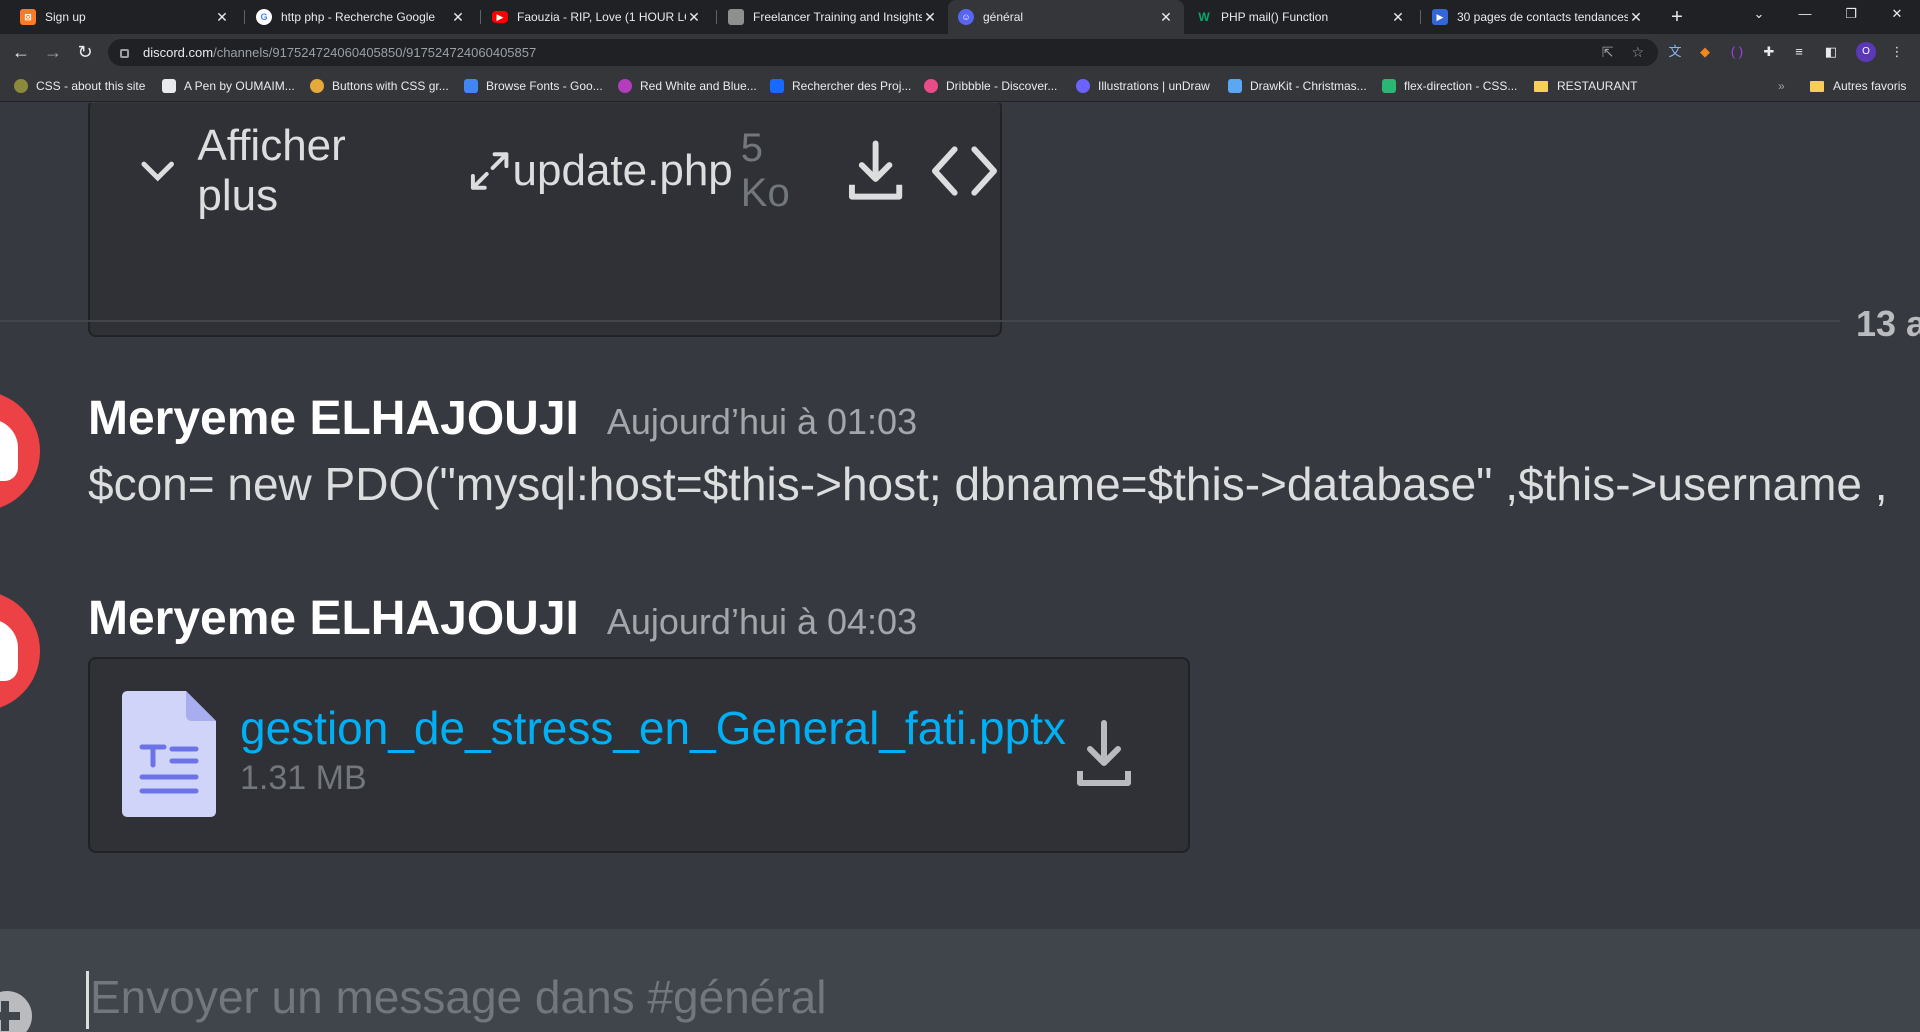 Image resolution: width=1920 pixels, height=1032 pixels. I want to click on back-button: ←, so click(21, 52).